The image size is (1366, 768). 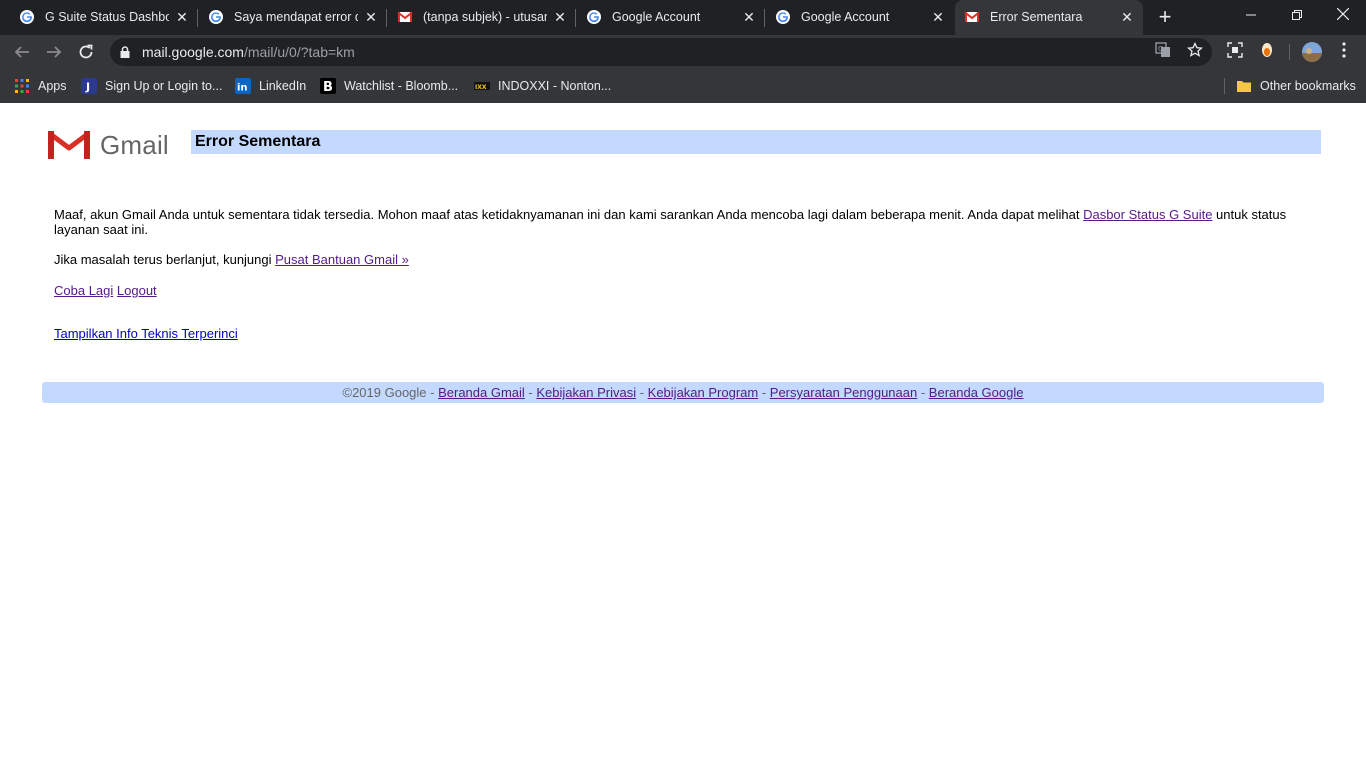 I want to click on window-close-button, so click(x=1343, y=15).